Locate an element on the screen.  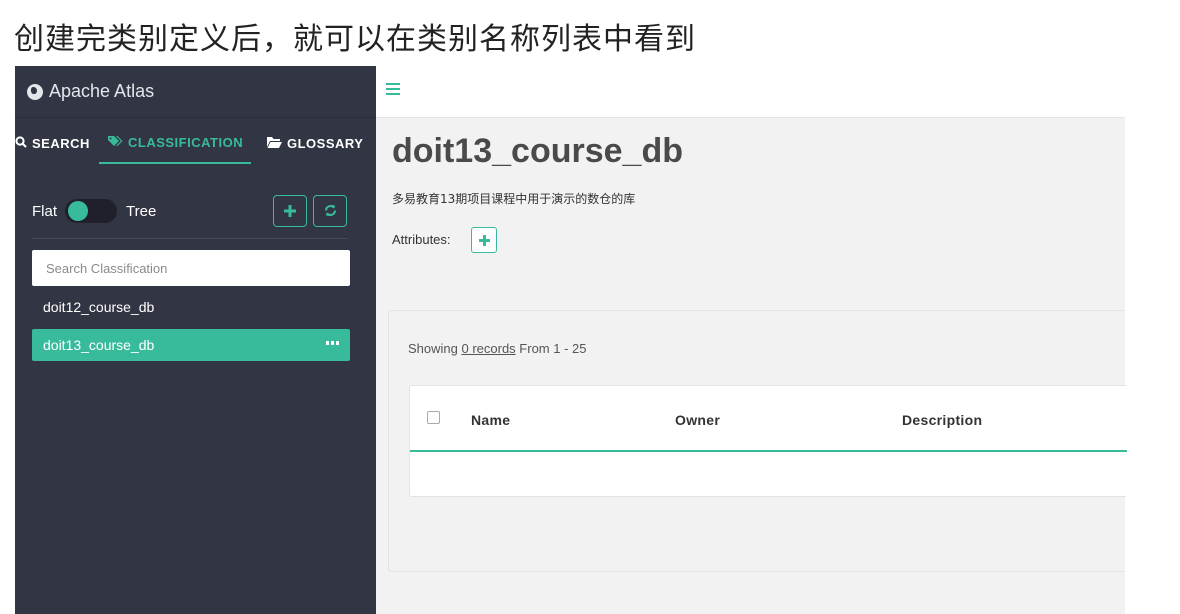
refresh-button is located at coordinates (330, 211).